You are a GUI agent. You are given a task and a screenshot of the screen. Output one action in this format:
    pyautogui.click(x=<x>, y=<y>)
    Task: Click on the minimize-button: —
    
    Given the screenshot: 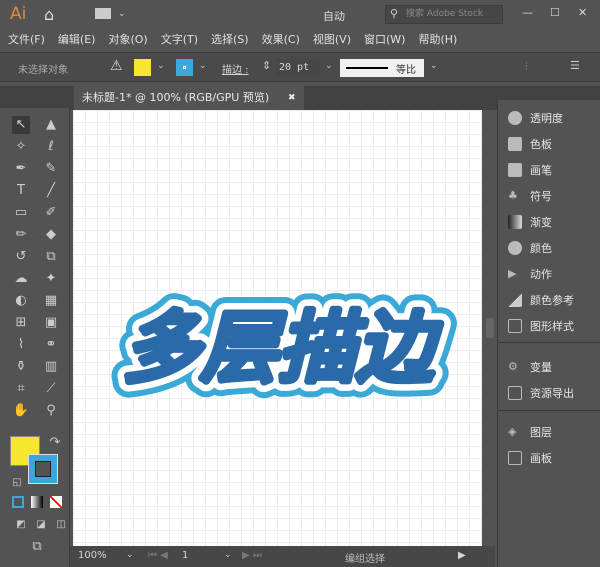 What is the action you would take?
    pyautogui.click(x=527, y=12)
    